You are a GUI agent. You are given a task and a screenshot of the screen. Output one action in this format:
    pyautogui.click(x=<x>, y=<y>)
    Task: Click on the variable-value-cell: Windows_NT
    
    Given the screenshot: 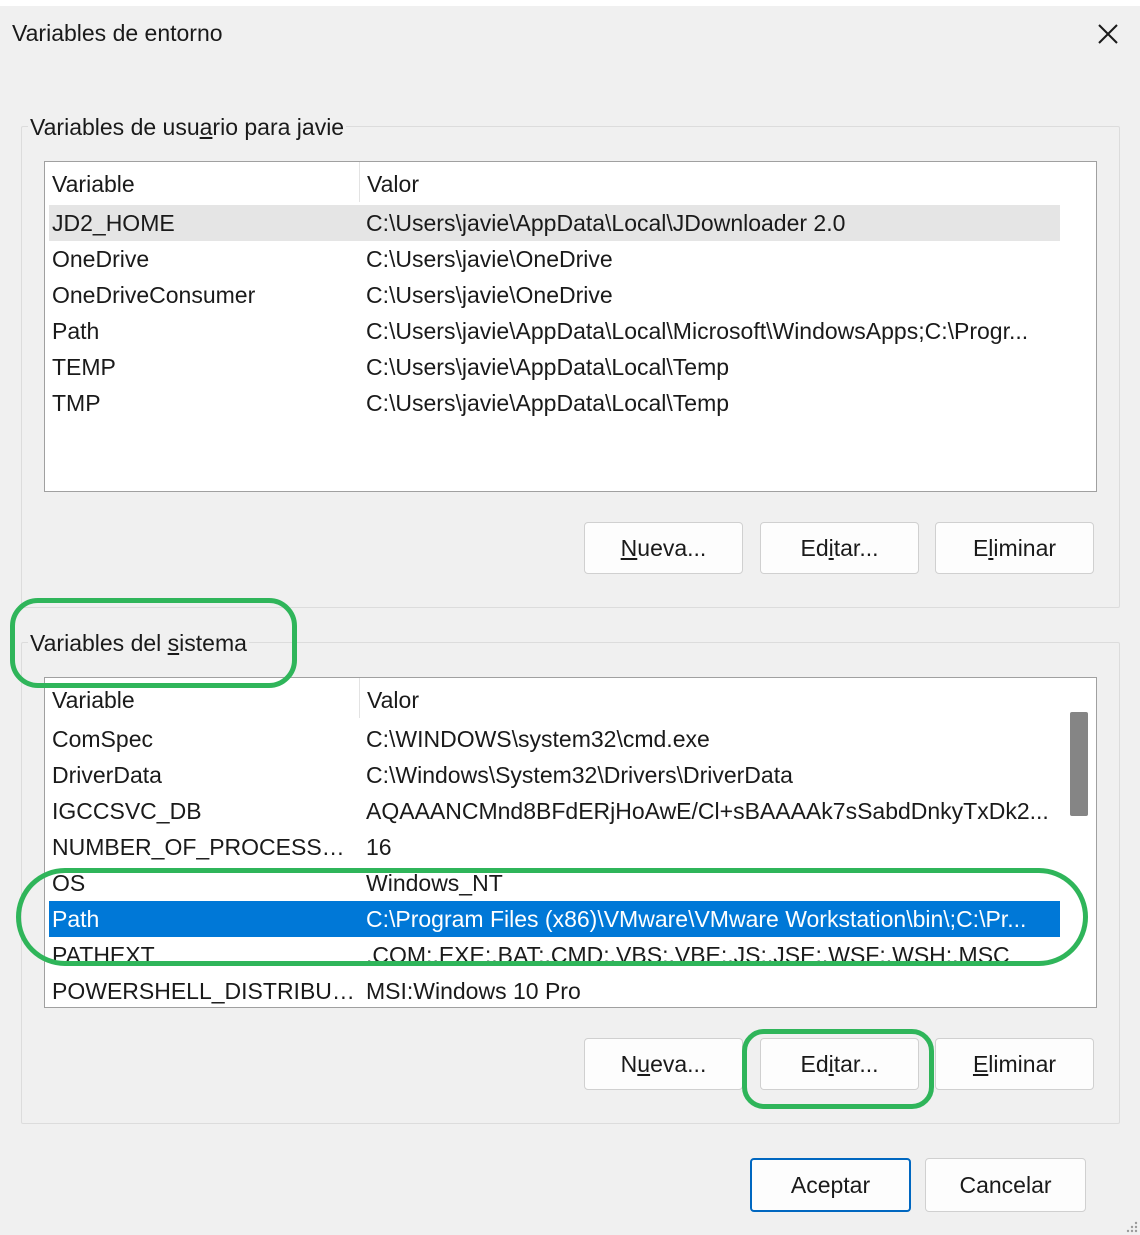 What is the action you would take?
    pyautogui.click(x=434, y=883)
    